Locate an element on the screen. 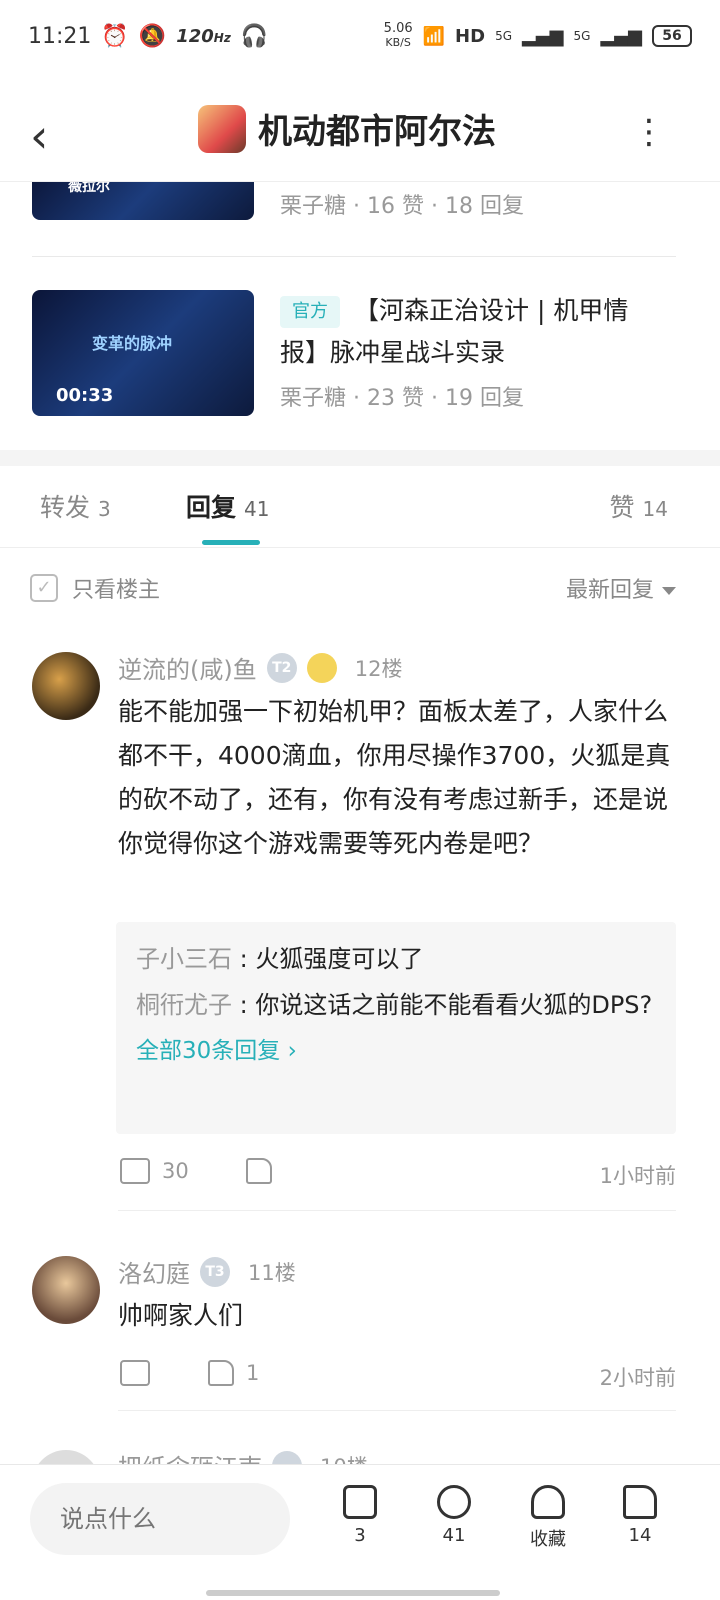 This screenshot has height=1600, width=720. hd-label: HD is located at coordinates (470, 36).